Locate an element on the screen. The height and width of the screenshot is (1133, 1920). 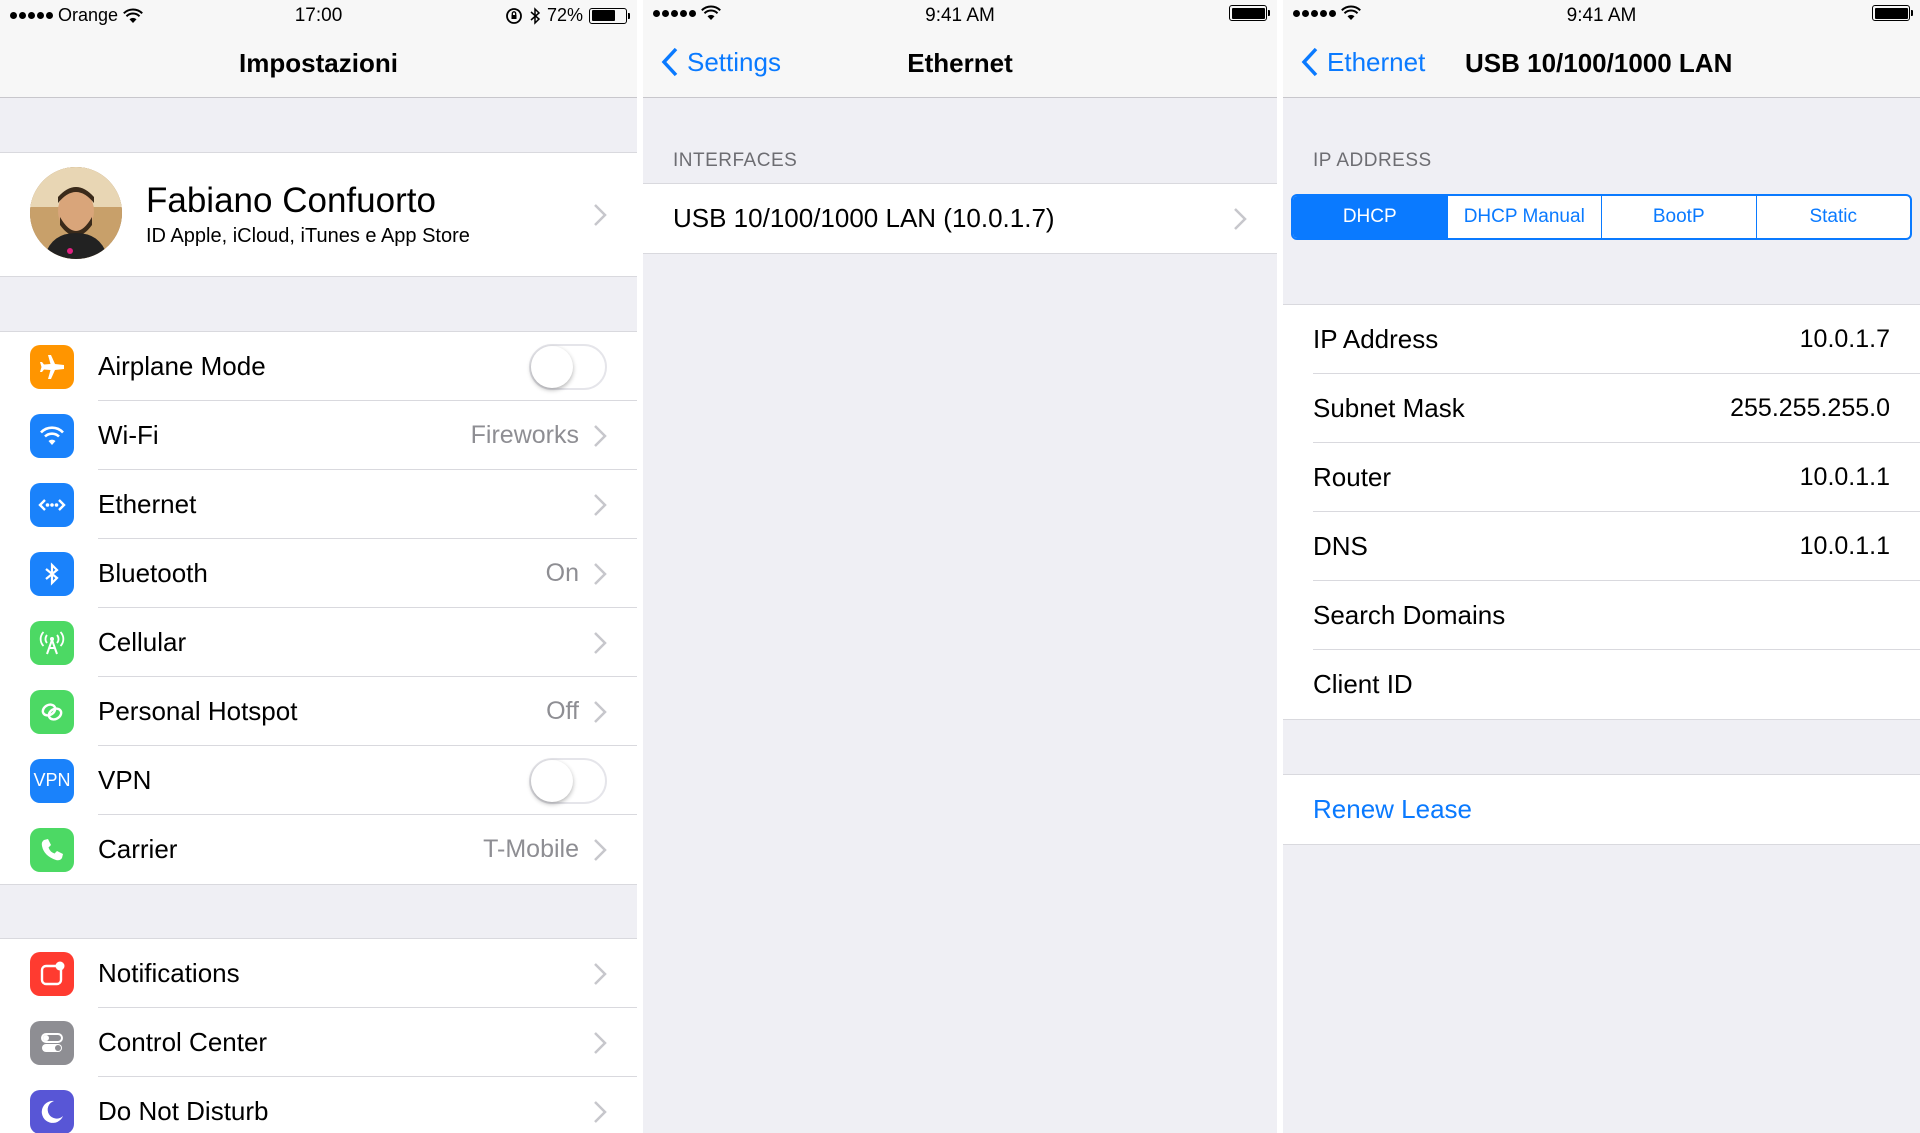
settings-row-airplane-mode: Airplane Mode is located at coordinates (318, 366).